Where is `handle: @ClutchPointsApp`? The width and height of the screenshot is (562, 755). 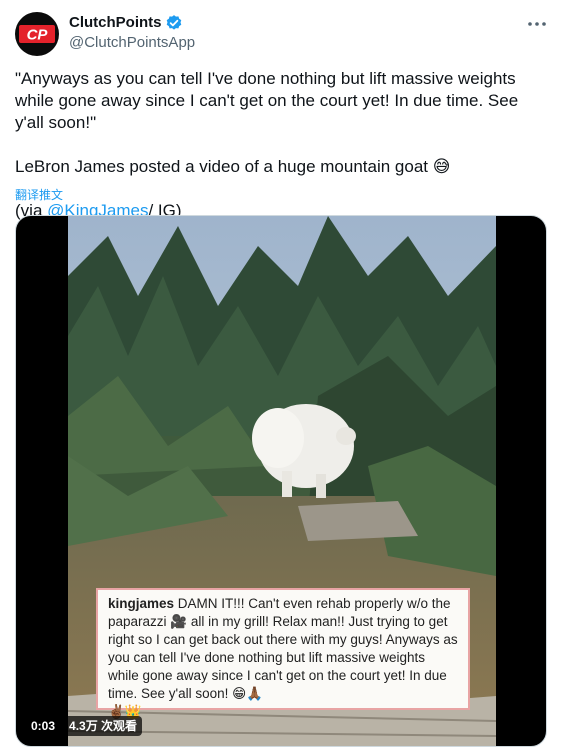 handle: @ClutchPointsApp is located at coordinates (132, 43).